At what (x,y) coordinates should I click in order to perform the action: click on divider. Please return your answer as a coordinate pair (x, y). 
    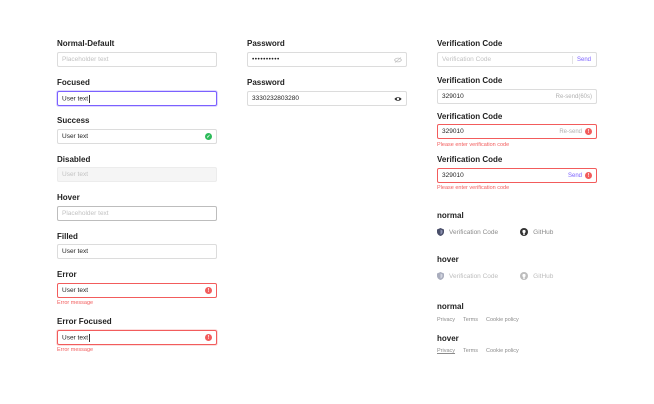
    Looking at the image, I should click on (572, 59).